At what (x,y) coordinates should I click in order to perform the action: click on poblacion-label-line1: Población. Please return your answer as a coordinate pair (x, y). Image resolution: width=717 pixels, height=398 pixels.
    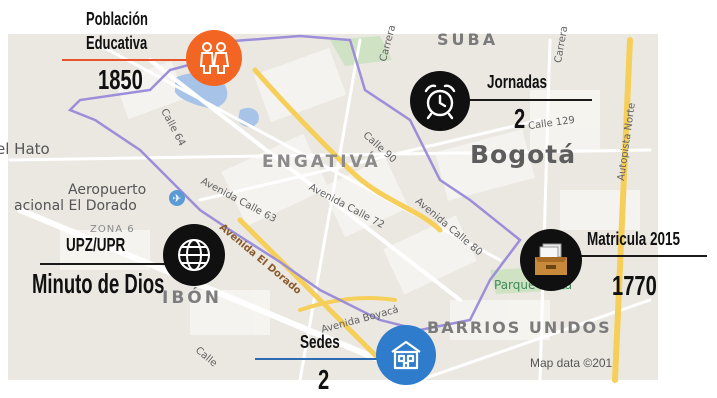
    Looking at the image, I should click on (117, 19).